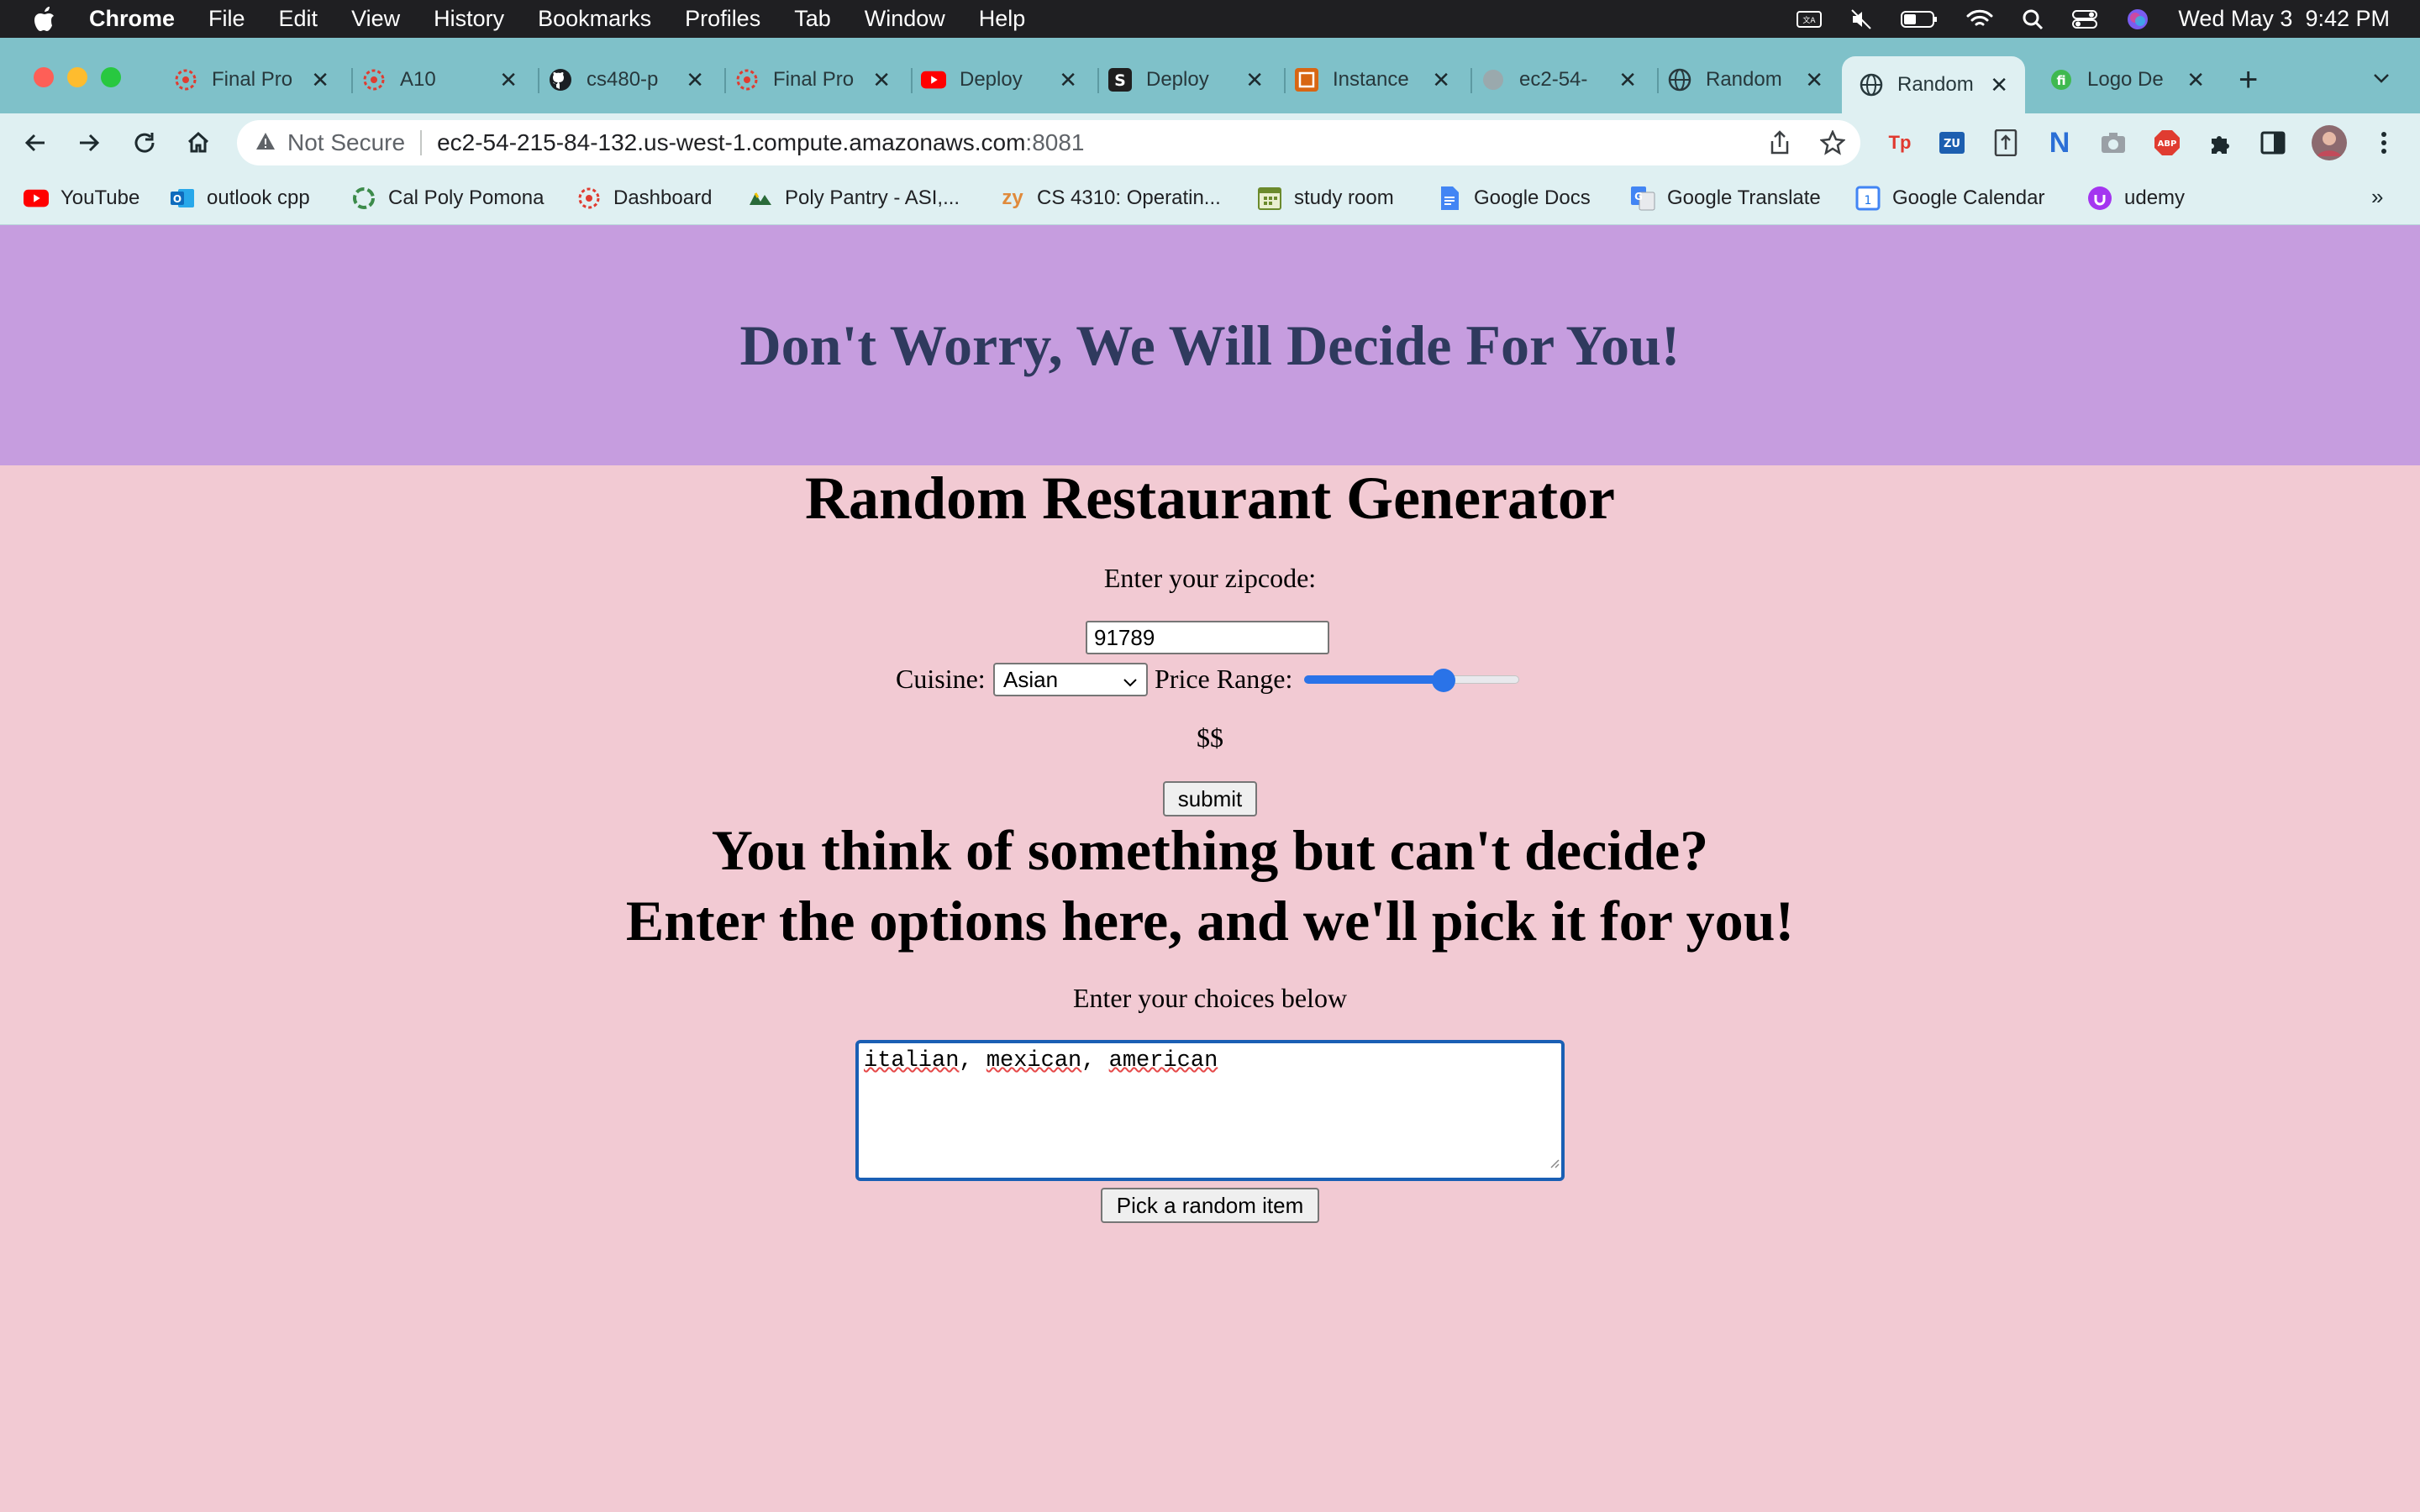 This screenshot has height=1512, width=2420. What do you see at coordinates (346, 142) in the screenshot?
I see `security-status-label: Not Secure` at bounding box center [346, 142].